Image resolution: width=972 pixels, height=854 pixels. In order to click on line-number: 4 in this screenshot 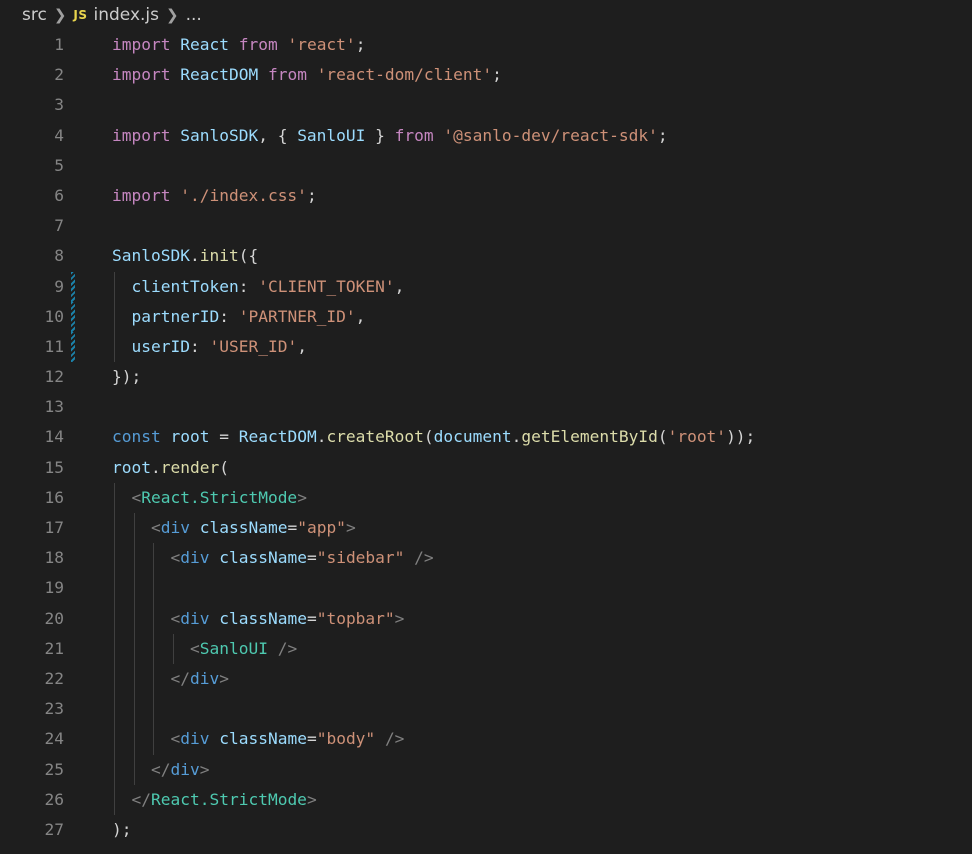, I will do `click(32, 136)`.